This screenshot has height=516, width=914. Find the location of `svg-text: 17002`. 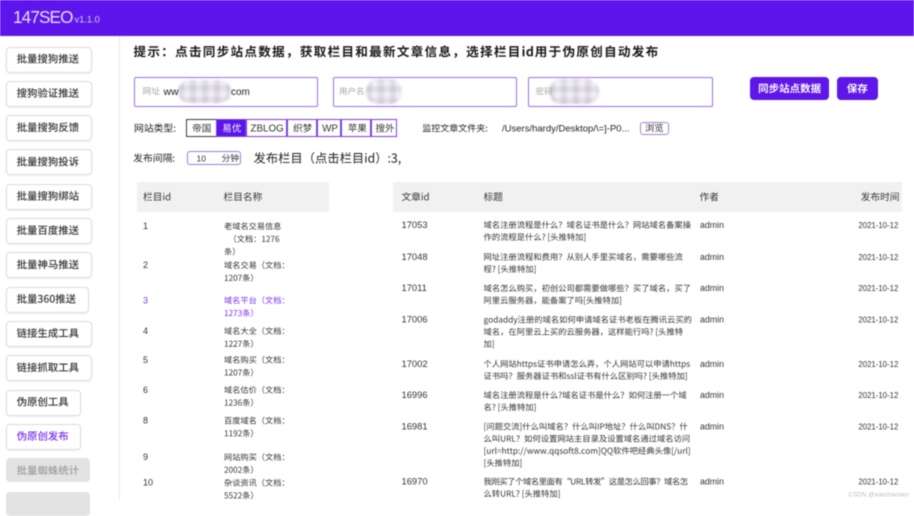

svg-text: 17002 is located at coordinates (415, 363).